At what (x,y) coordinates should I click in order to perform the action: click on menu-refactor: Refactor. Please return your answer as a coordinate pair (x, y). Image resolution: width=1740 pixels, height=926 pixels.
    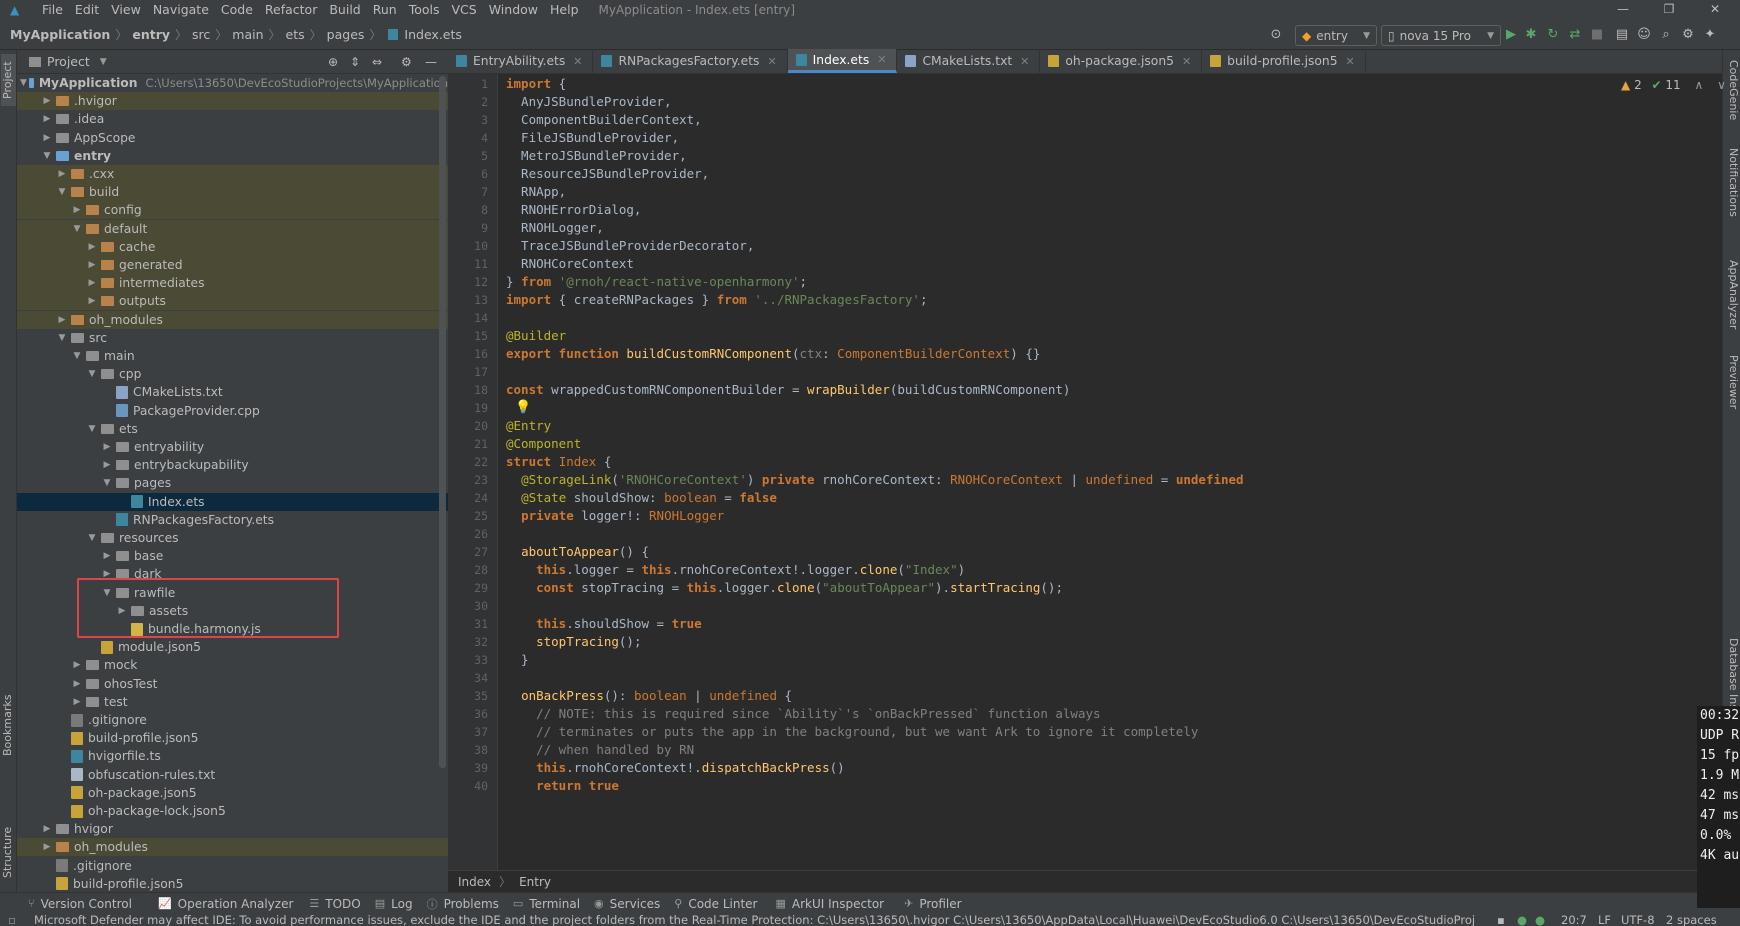
    Looking at the image, I should click on (291, 9).